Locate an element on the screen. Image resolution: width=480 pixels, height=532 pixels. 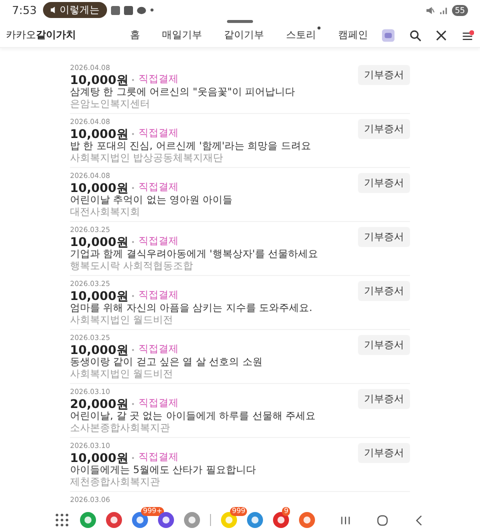
campaign-title: 밥 한 포대의 진심, 어르신께 '함께'라는 희망을 드려요 is located at coordinates (190, 147).